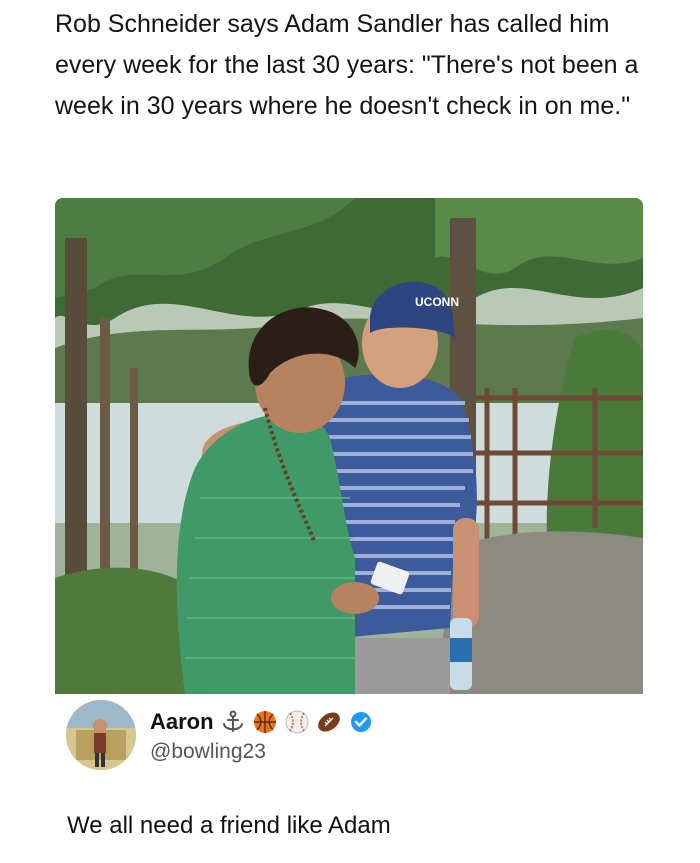  I want to click on tweet-author: Aaron @bowling23, so click(346, 740).